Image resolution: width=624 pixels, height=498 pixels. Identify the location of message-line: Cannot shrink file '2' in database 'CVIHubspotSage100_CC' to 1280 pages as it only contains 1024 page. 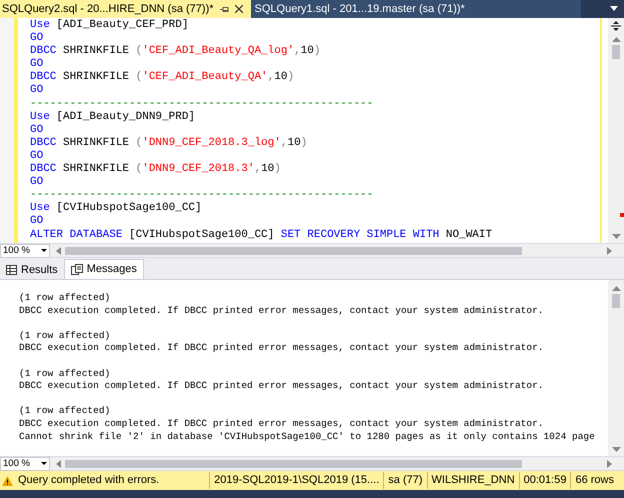
(307, 437).